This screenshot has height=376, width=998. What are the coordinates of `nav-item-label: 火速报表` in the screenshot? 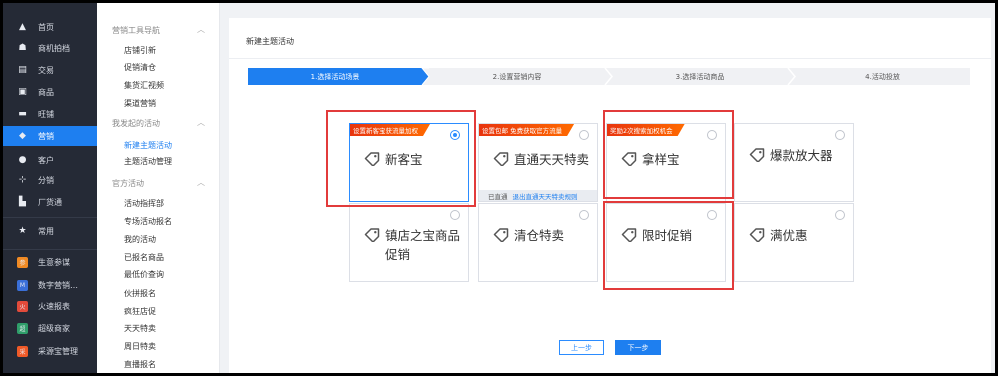 It's located at (54, 306).